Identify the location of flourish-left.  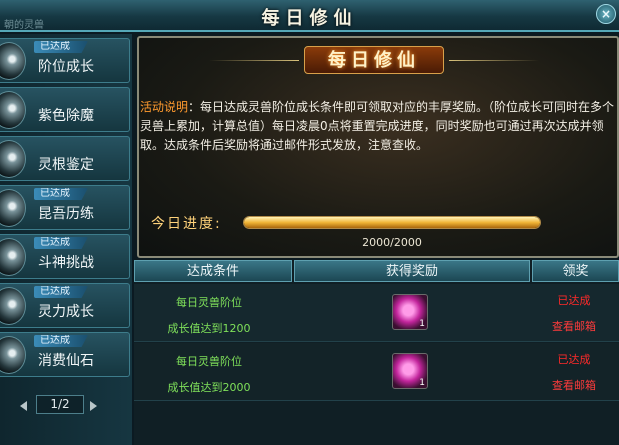
(254, 60).